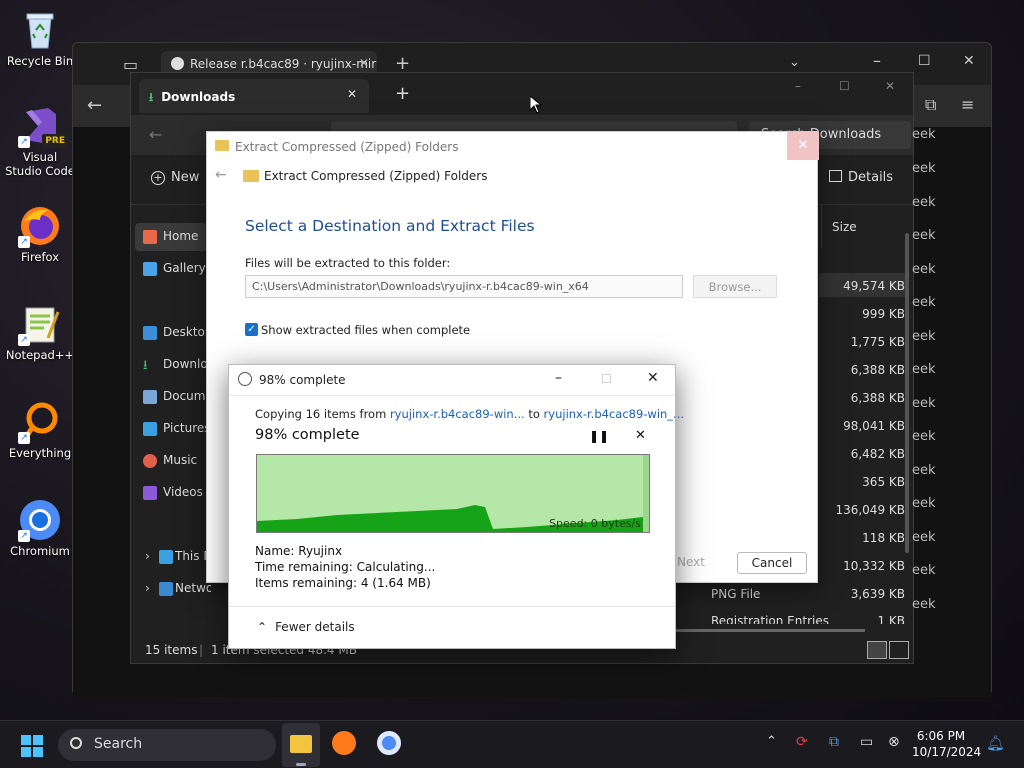 This screenshot has height=768, width=1024. I want to click on download-icon: ⭳, so click(151, 97).